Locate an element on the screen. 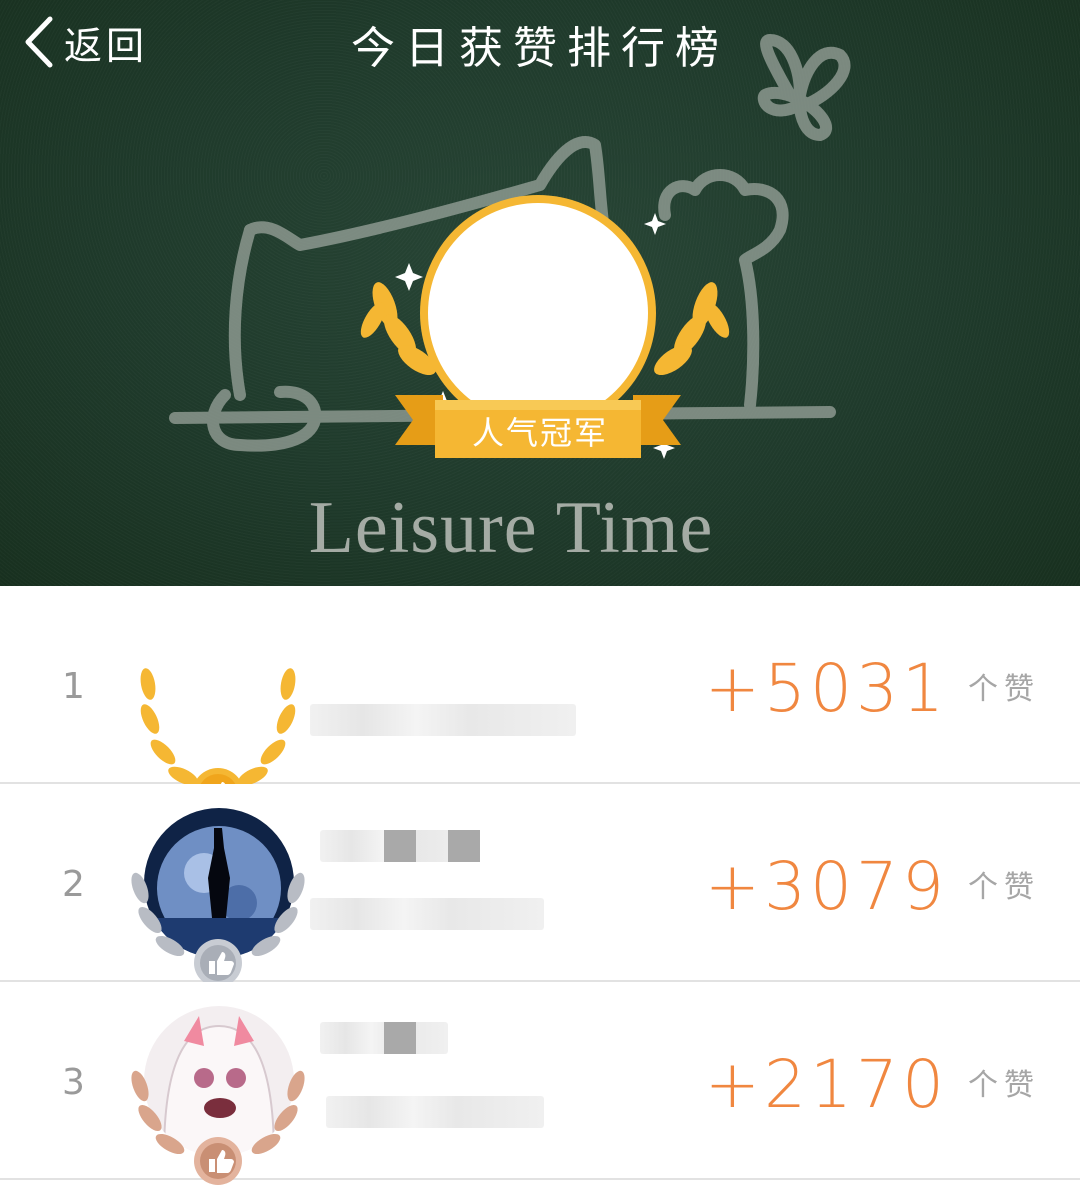 Image resolution: width=1080 pixels, height=1186 pixels. like-score: +5031 is located at coordinates (826, 688).